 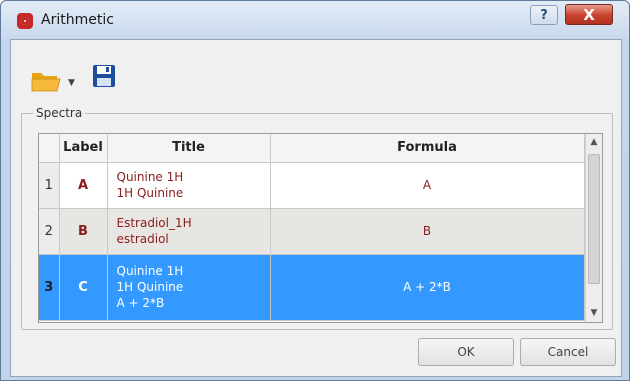 I want to click on folder-open-icon, so click(x=46, y=81).